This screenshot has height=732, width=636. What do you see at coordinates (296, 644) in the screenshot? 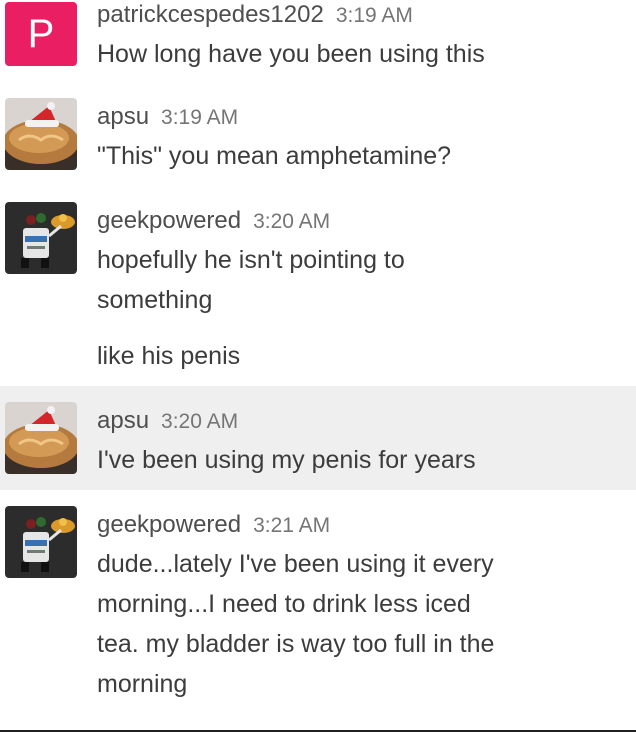
I see `message-text: tea. my bladder is way too full in the` at bounding box center [296, 644].